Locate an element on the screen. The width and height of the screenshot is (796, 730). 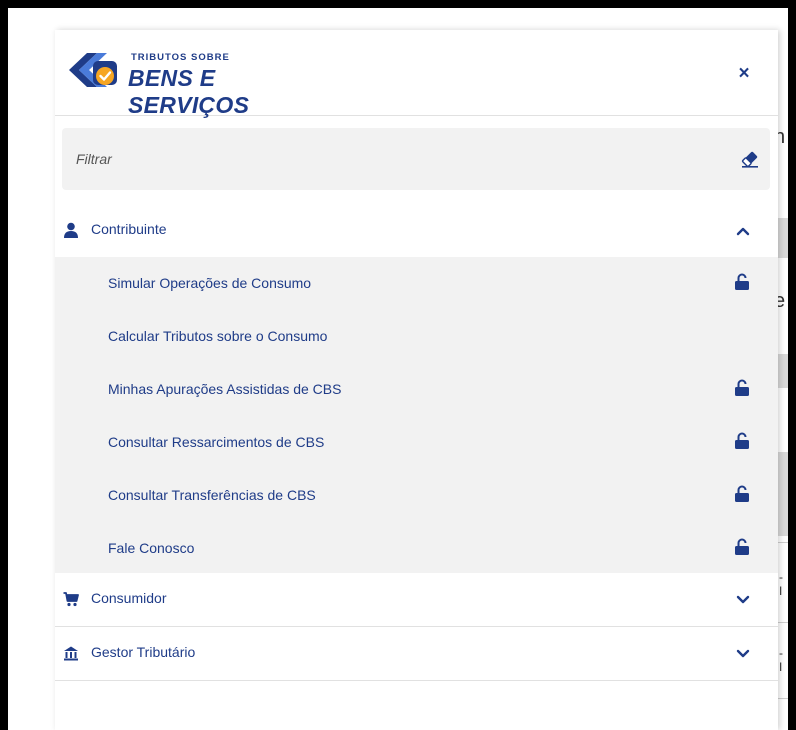
close-button: × is located at coordinates (744, 74).